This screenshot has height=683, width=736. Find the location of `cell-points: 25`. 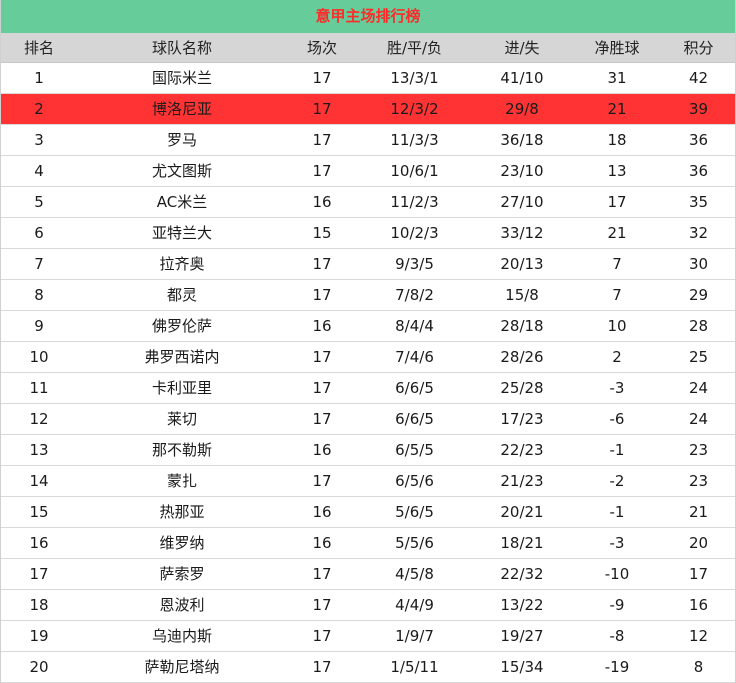

cell-points: 25 is located at coordinates (698, 357).